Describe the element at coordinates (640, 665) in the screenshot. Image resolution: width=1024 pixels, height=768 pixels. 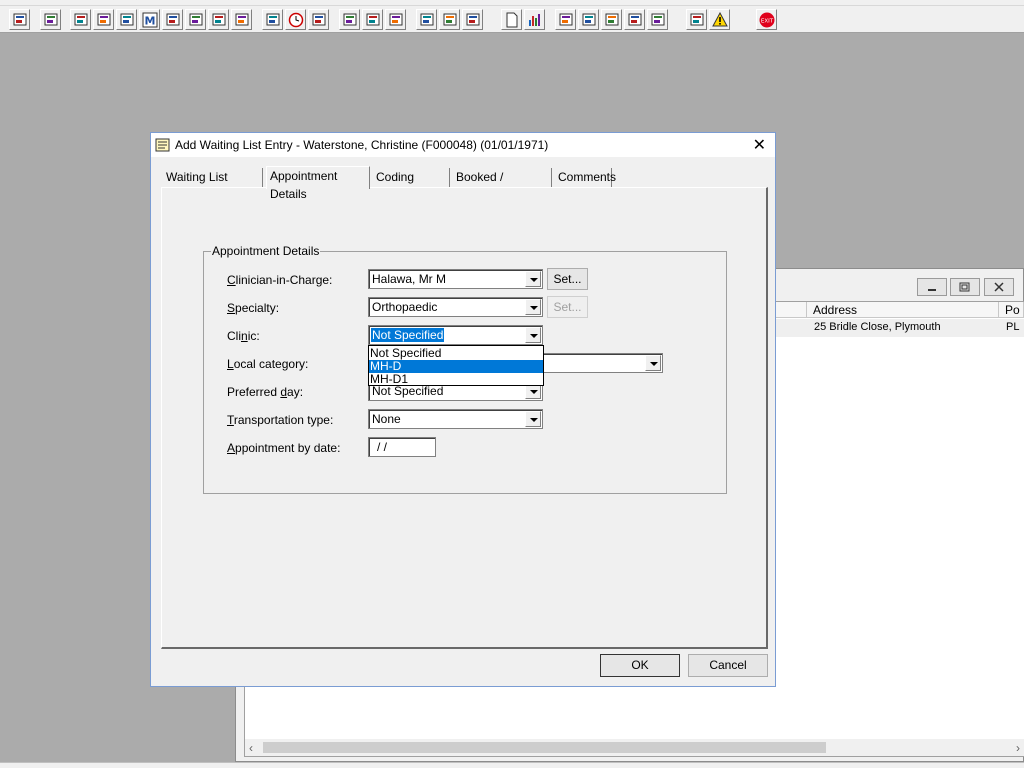
I see `ok-button: OK` at that location.